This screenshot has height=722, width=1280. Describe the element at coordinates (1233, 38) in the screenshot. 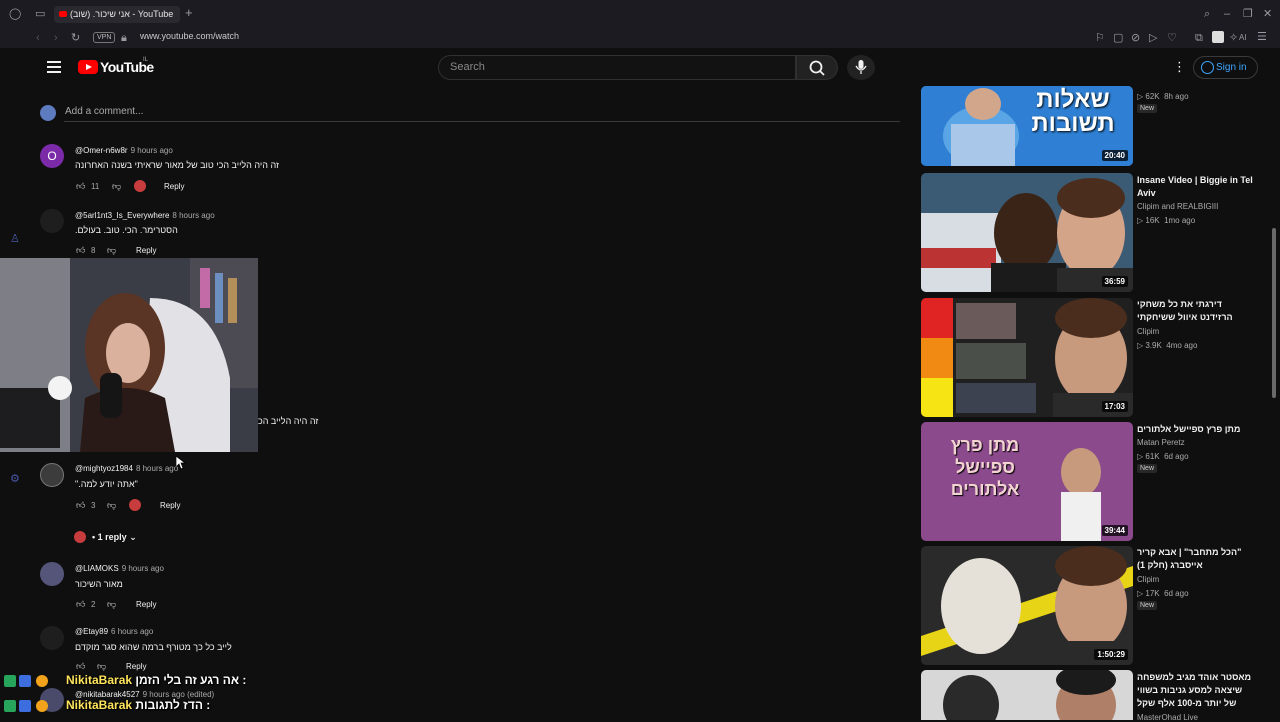

I see `ai-icon: ✧` at that location.